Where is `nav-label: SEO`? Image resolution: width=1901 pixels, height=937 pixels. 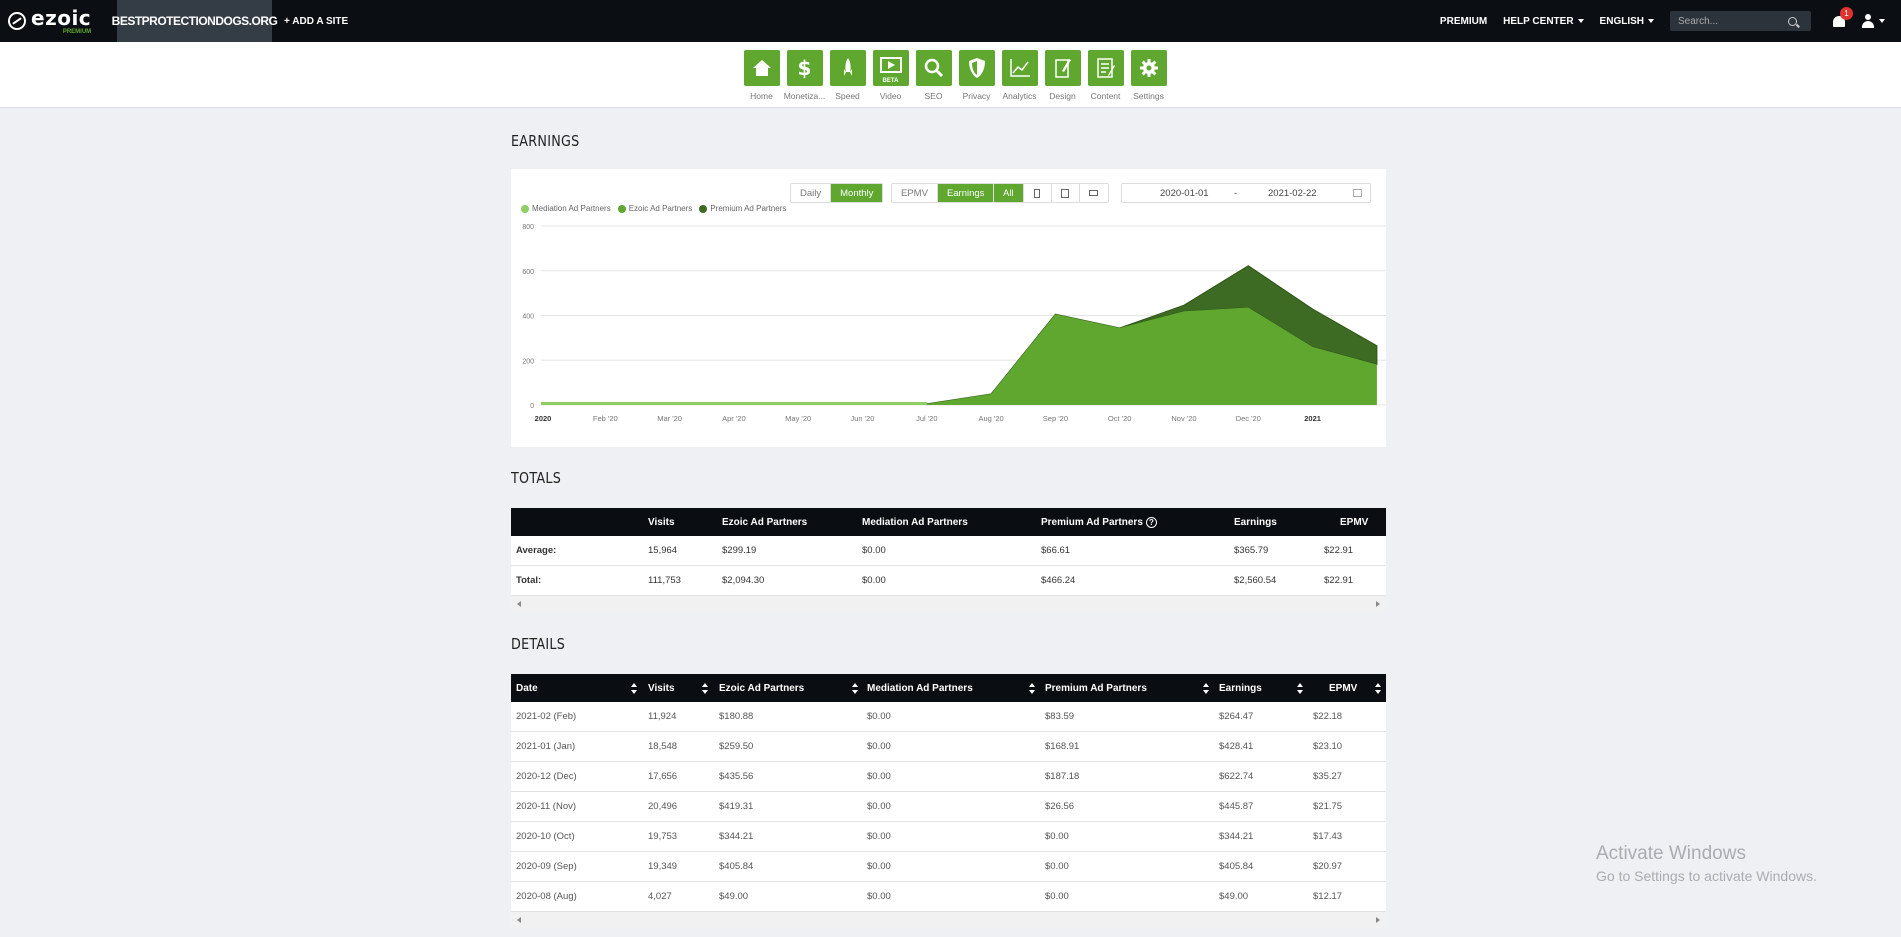
nav-label: SEO is located at coordinates (933, 96).